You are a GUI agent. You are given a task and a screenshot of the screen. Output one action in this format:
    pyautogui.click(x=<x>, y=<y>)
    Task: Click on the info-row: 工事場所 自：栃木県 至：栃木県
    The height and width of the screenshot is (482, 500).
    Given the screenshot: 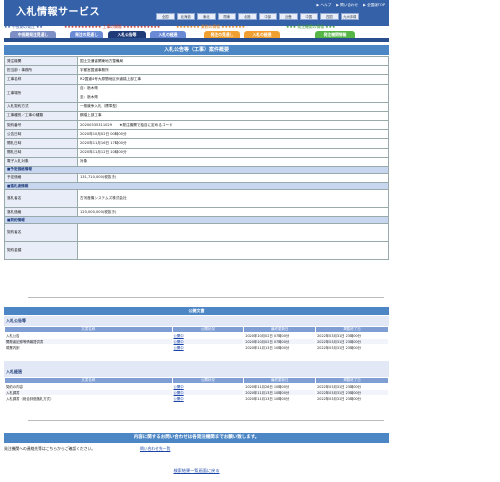 What is the action you would take?
    pyautogui.click(x=196, y=93)
    